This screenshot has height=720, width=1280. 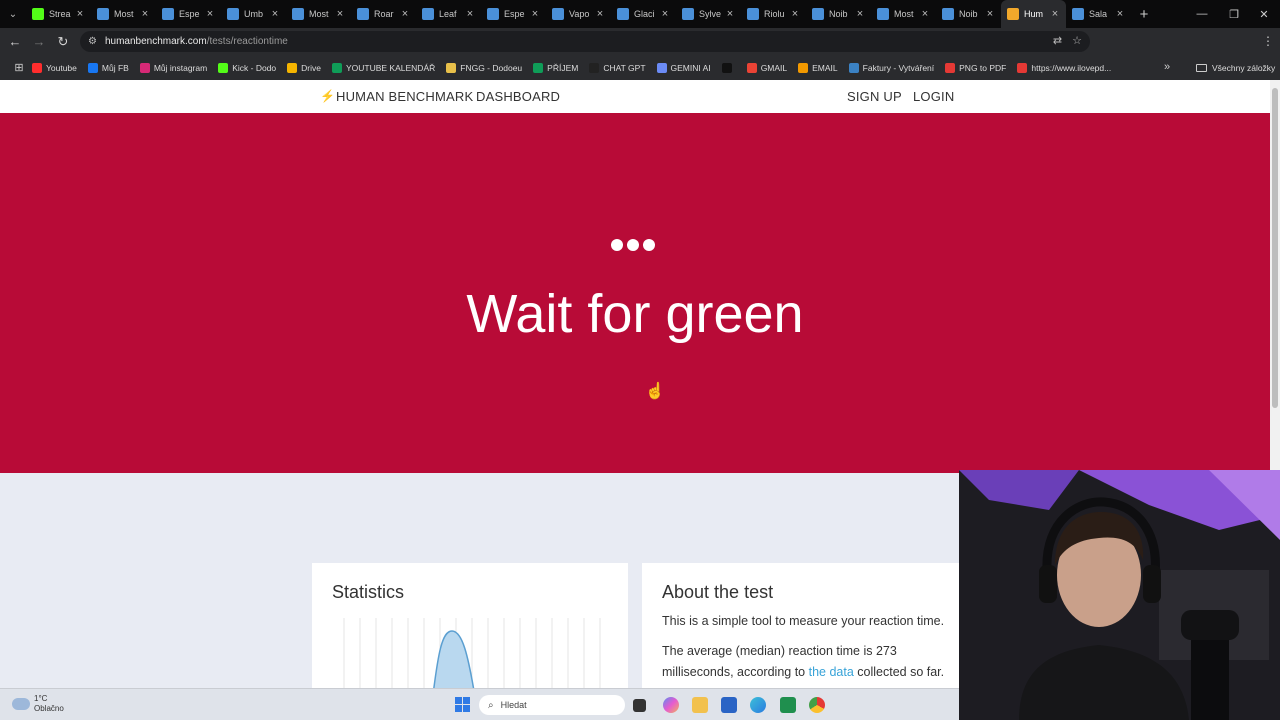 I want to click on browser-tab: Roar ×, so click(x=383, y=14).